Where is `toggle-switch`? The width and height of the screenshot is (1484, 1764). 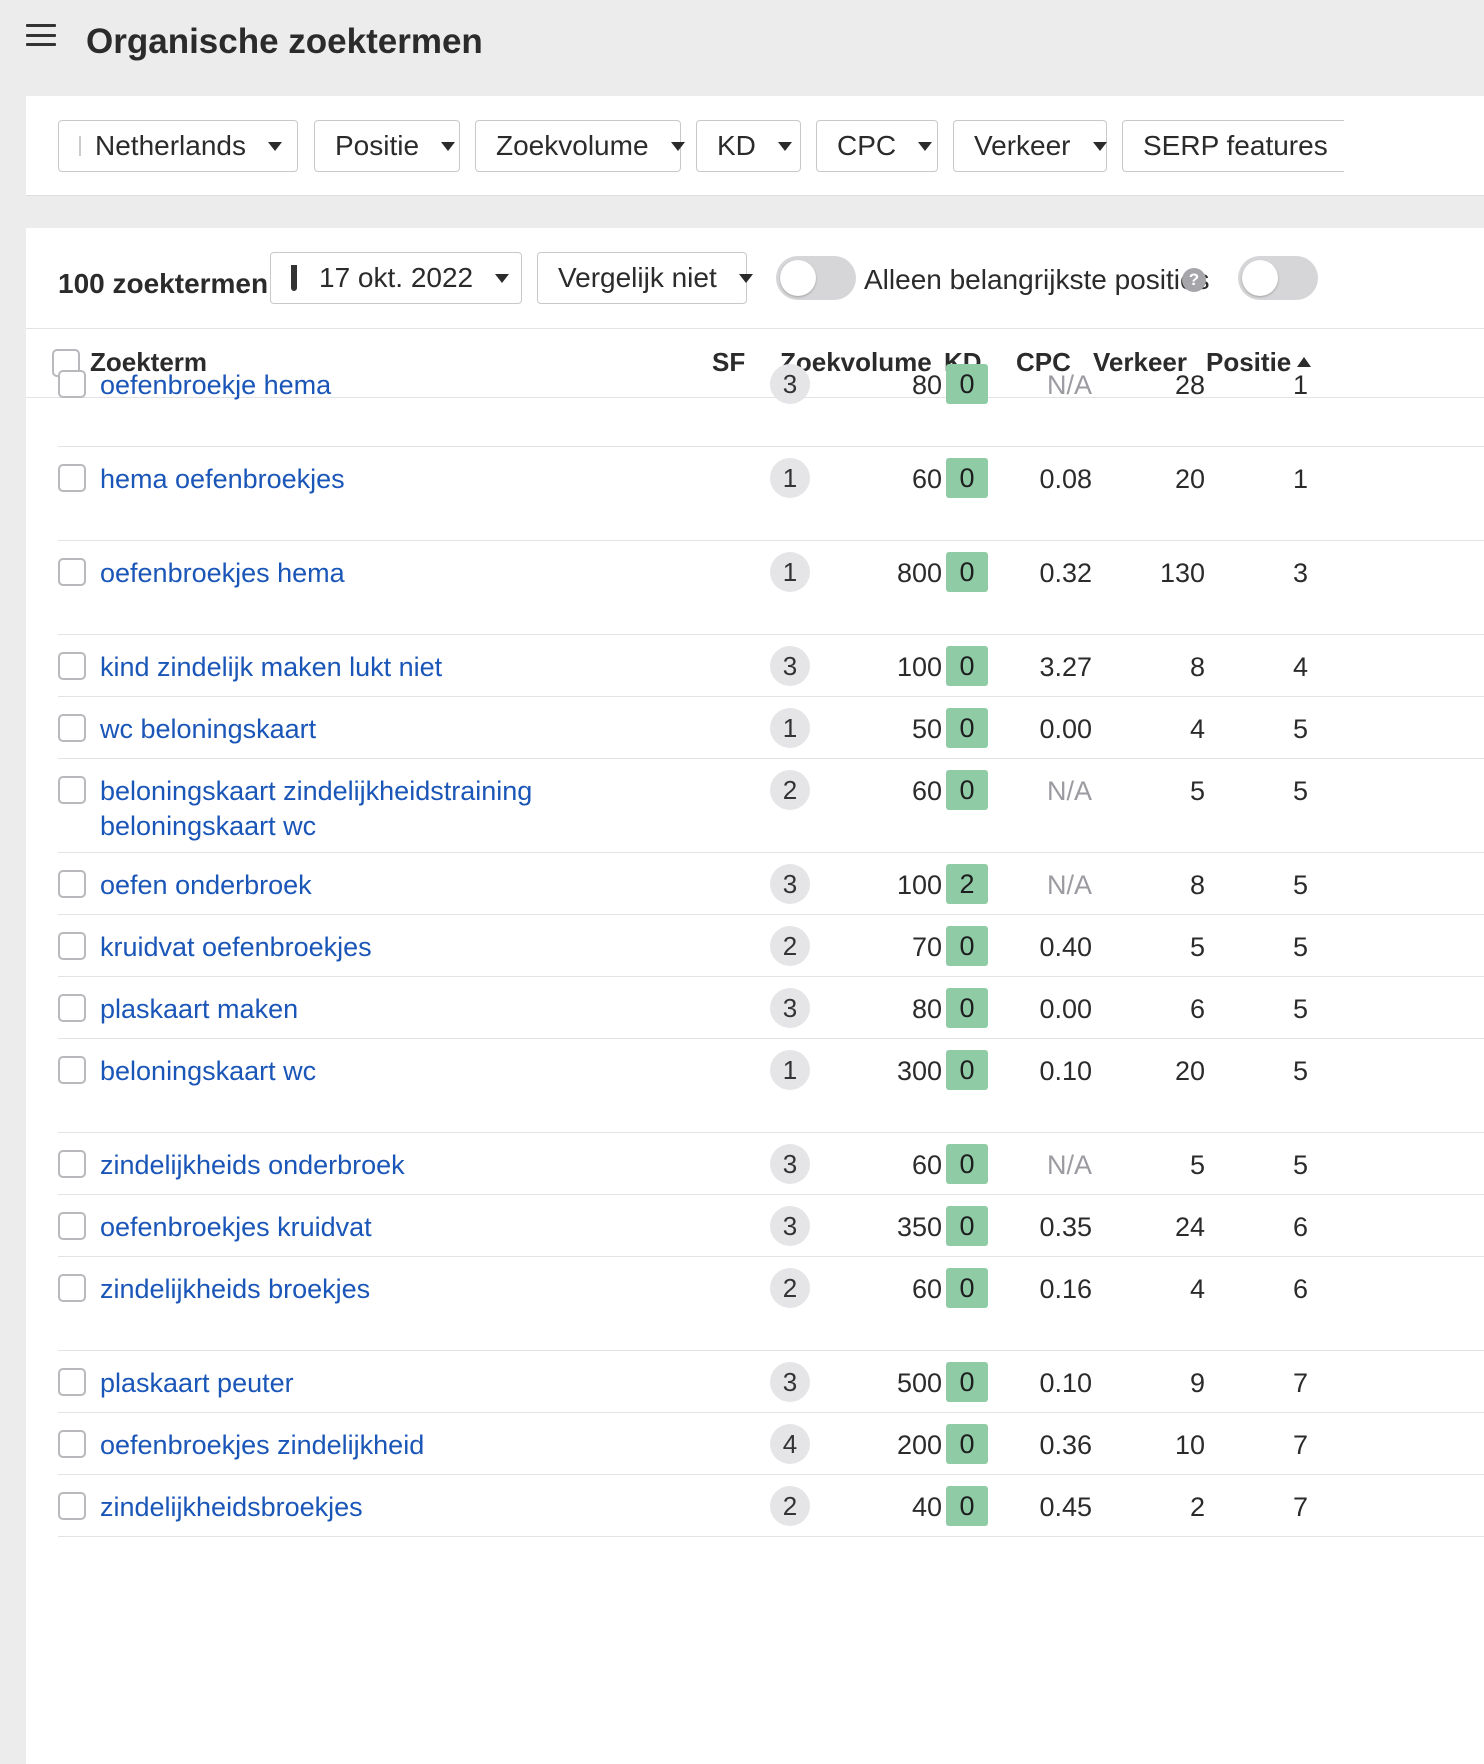
toggle-switch is located at coordinates (816, 278).